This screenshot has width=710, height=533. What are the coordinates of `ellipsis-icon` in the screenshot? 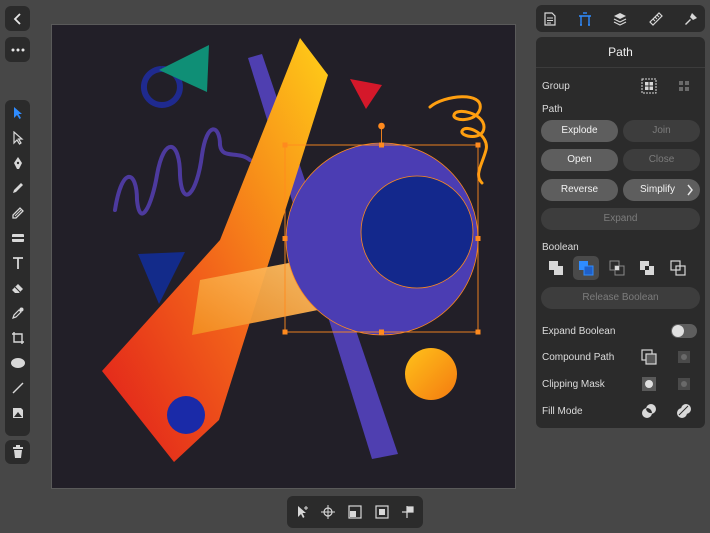 It's located at (17, 49).